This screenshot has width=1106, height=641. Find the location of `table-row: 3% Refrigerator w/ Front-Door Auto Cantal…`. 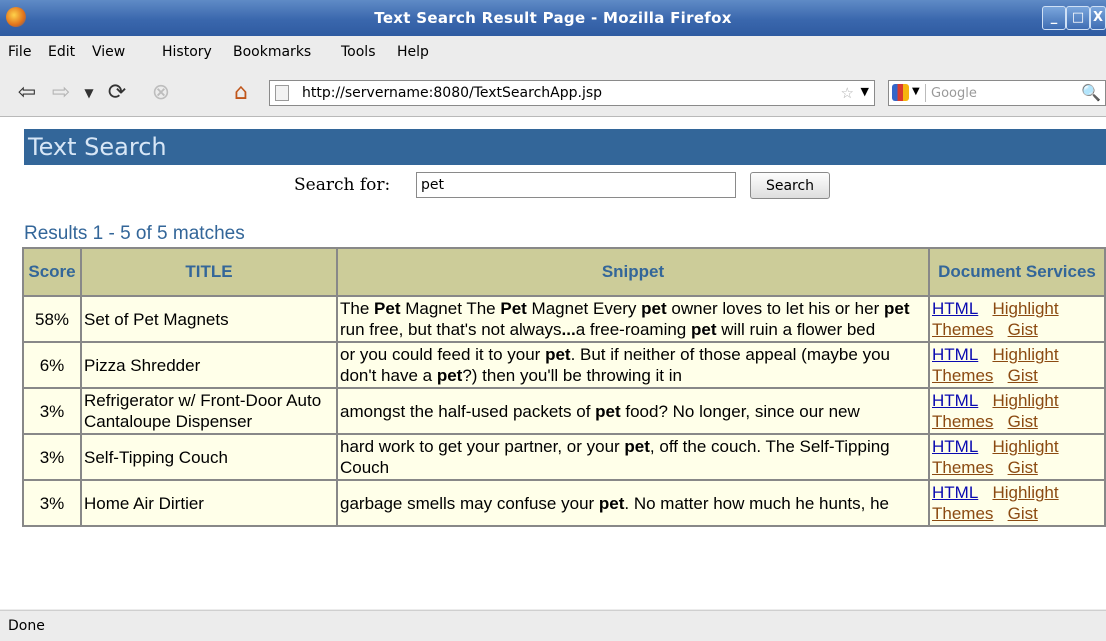

table-row: 3% Refrigerator w/ Front-Door Auto Cantal… is located at coordinates (564, 411).